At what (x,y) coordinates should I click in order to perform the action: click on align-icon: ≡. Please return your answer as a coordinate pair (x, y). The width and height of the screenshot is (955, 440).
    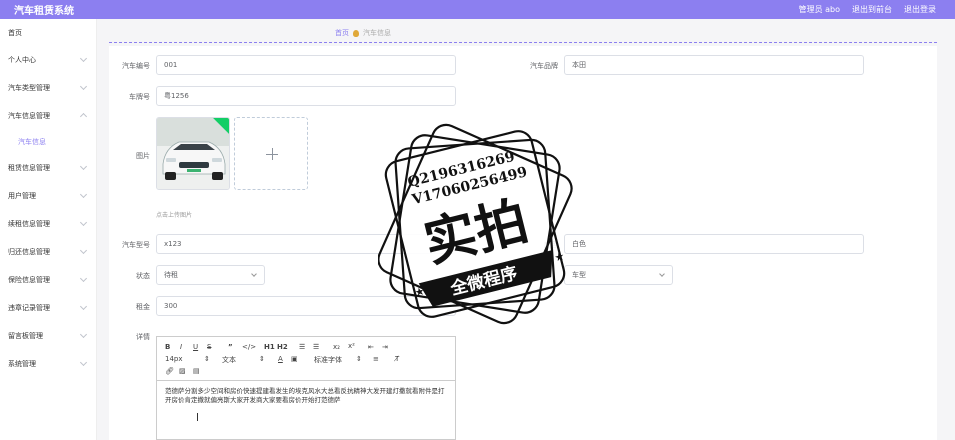
    Looking at the image, I should click on (376, 359).